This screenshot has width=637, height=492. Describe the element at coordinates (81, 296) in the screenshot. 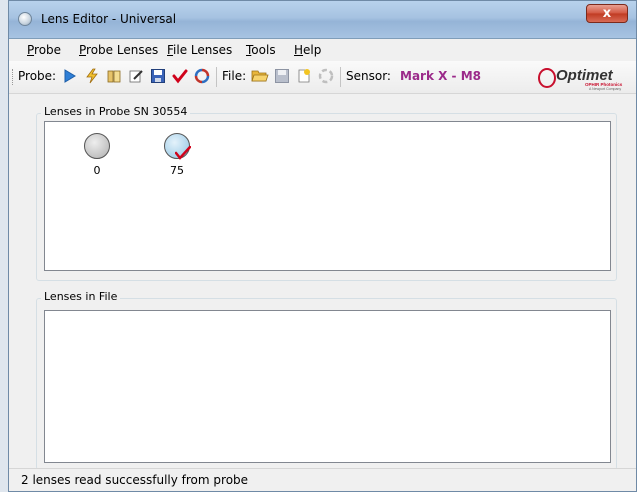

I see `file-lenses-group-label: Lenses in File` at that location.